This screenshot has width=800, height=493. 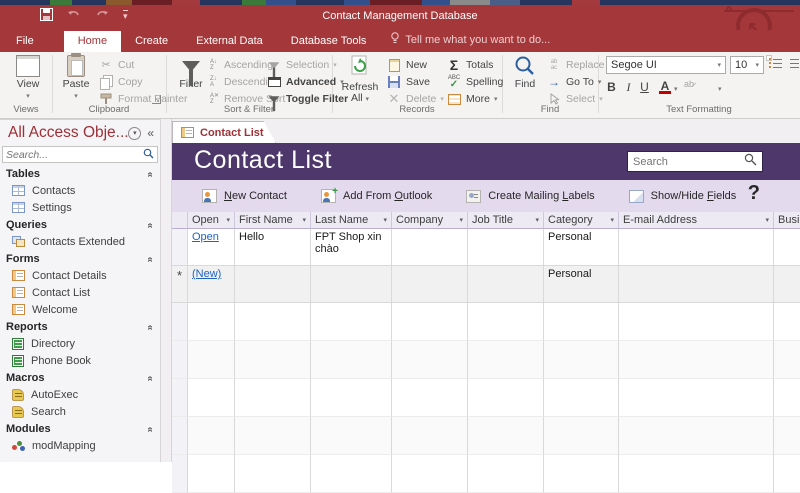 I want to click on copy-button: Copy, so click(x=120, y=82).